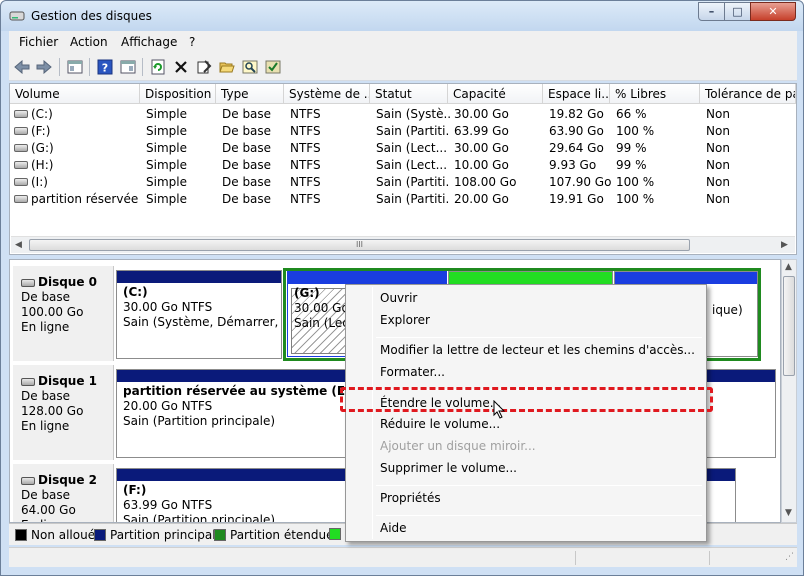  Describe the element at coordinates (737, 11) in the screenshot. I see `maximize-button: □` at that location.